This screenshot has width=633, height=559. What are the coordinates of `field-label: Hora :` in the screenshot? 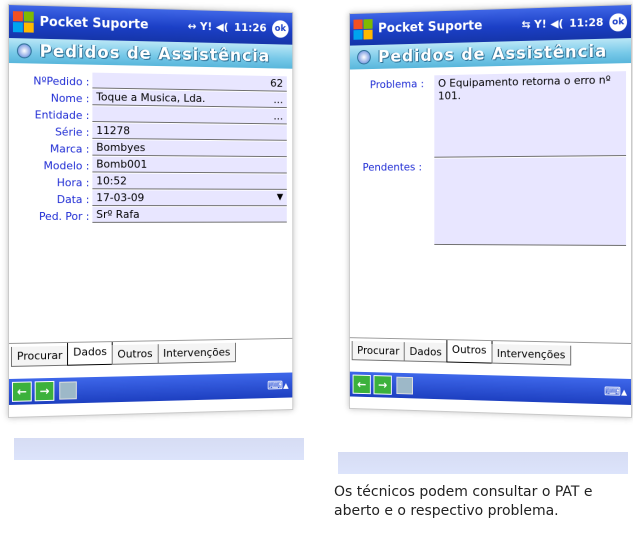 It's located at (73, 183).